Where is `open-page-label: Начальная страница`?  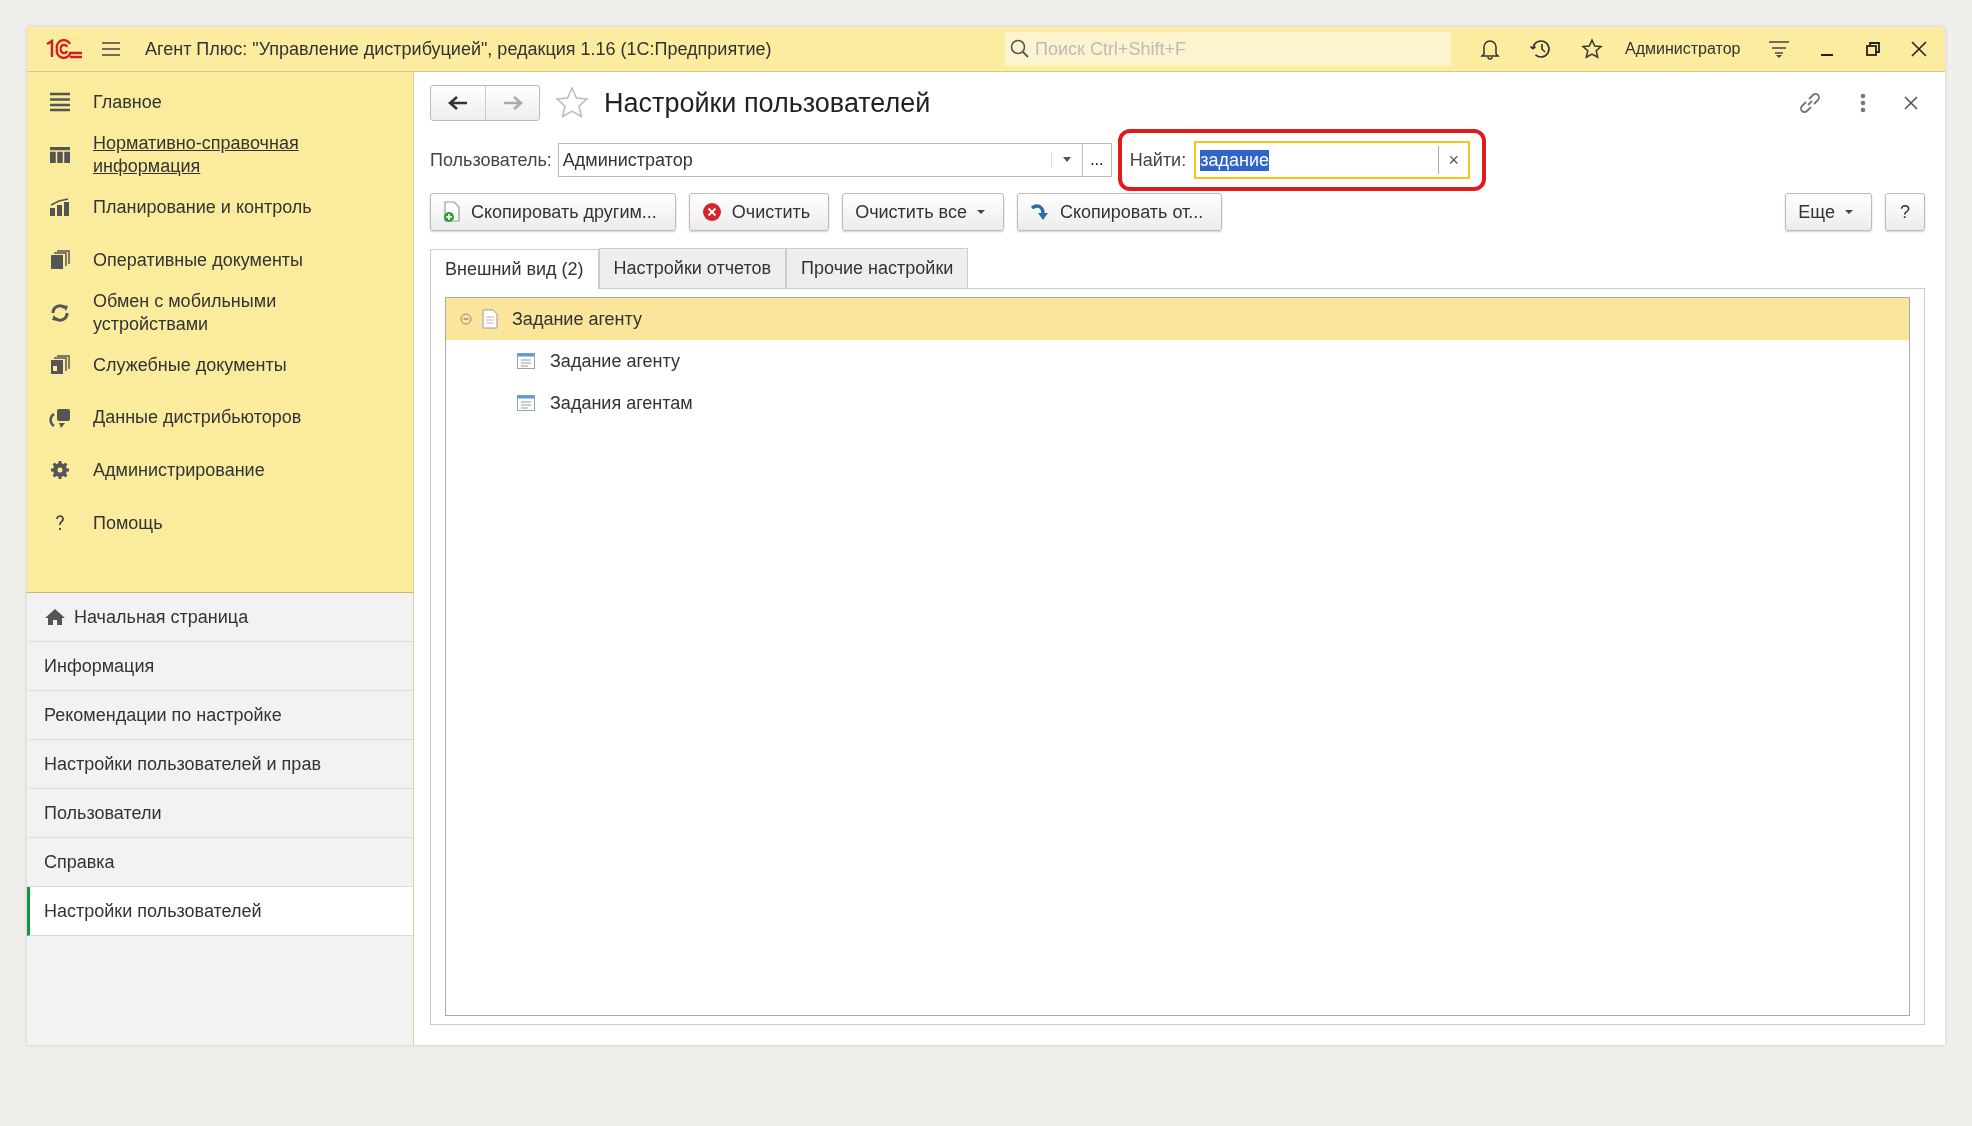 open-page-label: Начальная страница is located at coordinates (161, 617).